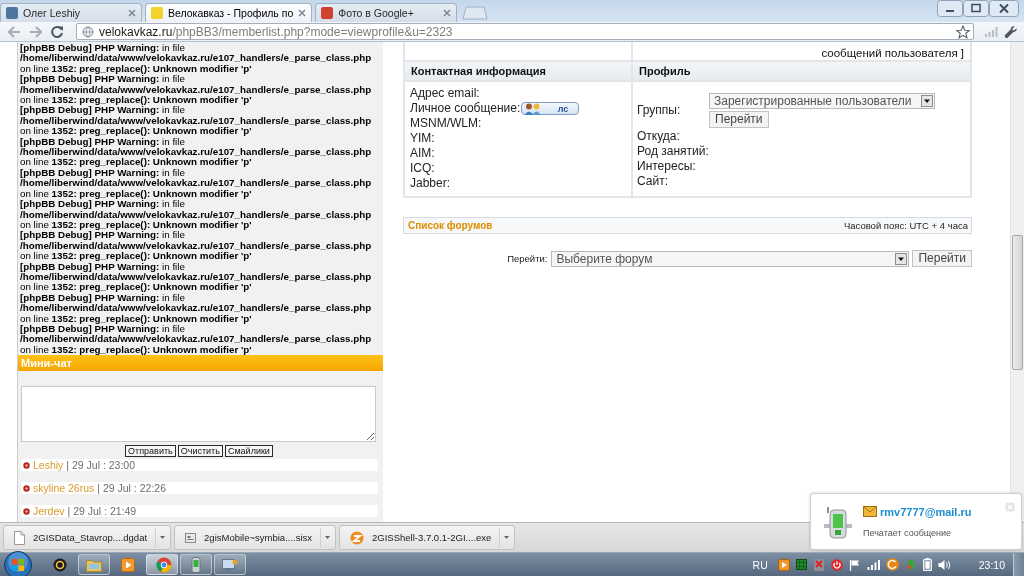  What do you see at coordinates (36, 31) in the screenshot?
I see `forward-icon` at bounding box center [36, 31].